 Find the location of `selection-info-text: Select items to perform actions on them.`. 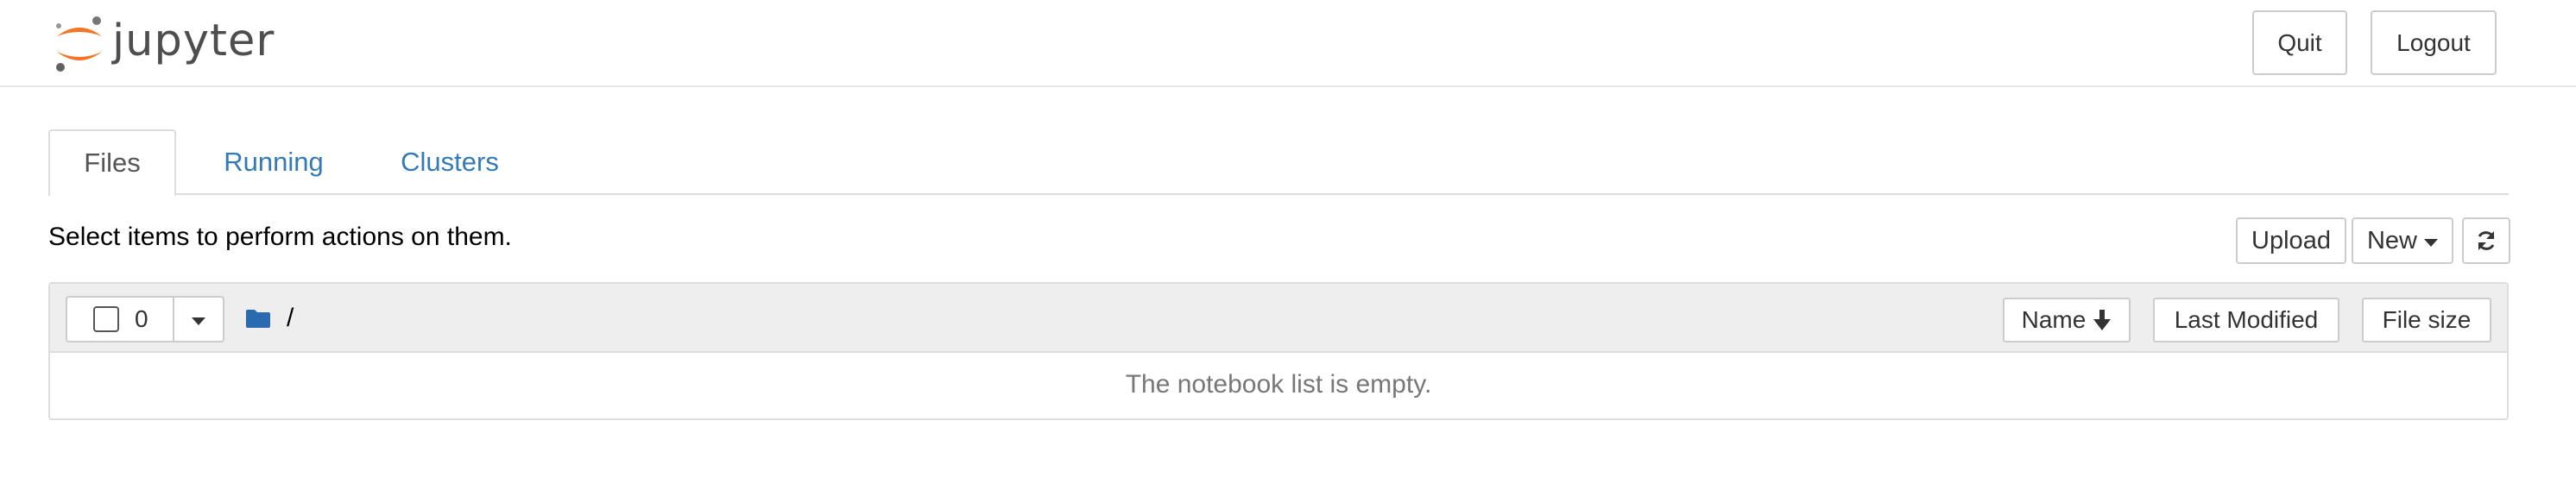

selection-info-text: Select items to perform actions on them. is located at coordinates (280, 237).